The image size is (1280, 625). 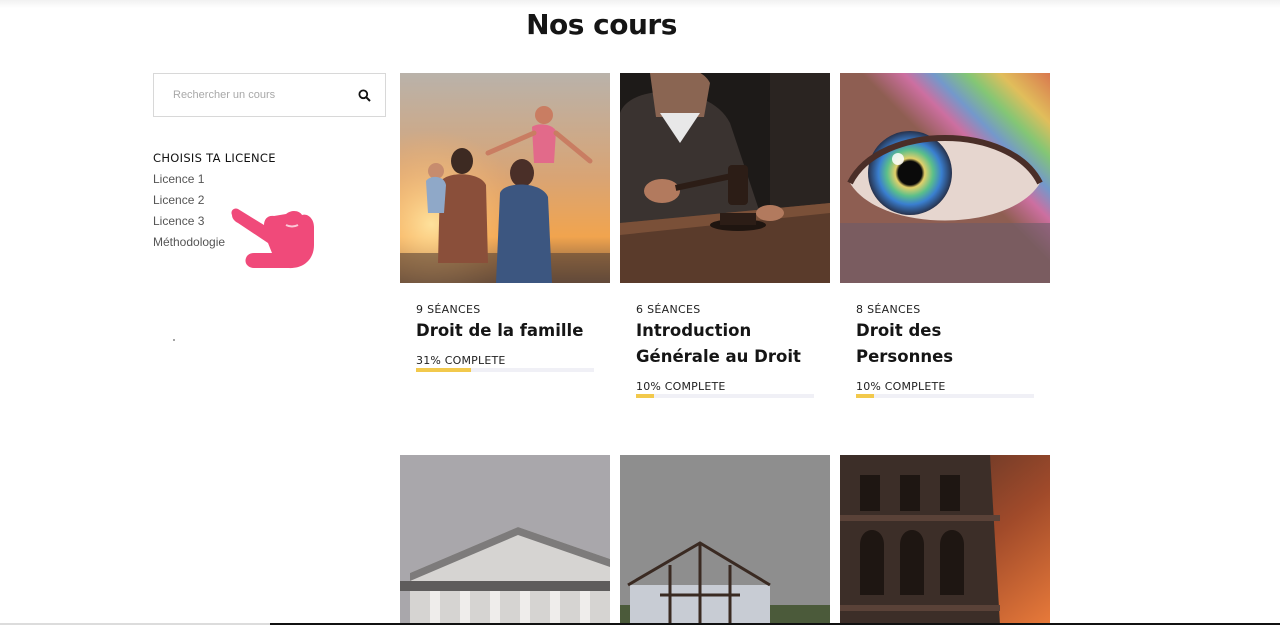 What do you see at coordinates (668, 309) in the screenshot?
I see `course-sessions: 6 SÉANCES` at bounding box center [668, 309].